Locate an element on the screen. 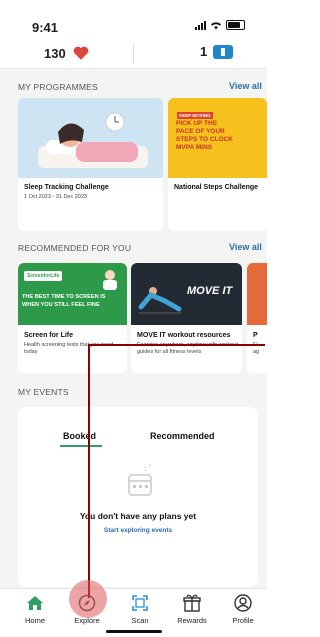 Image resolution: width=320 pixels, height=637 pixels. partial-banner is located at coordinates (257, 294).